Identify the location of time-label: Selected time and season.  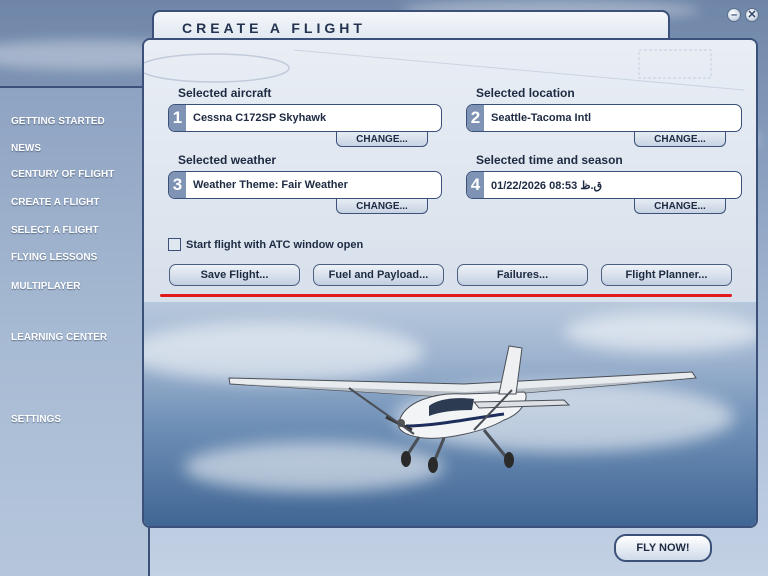
(549, 160).